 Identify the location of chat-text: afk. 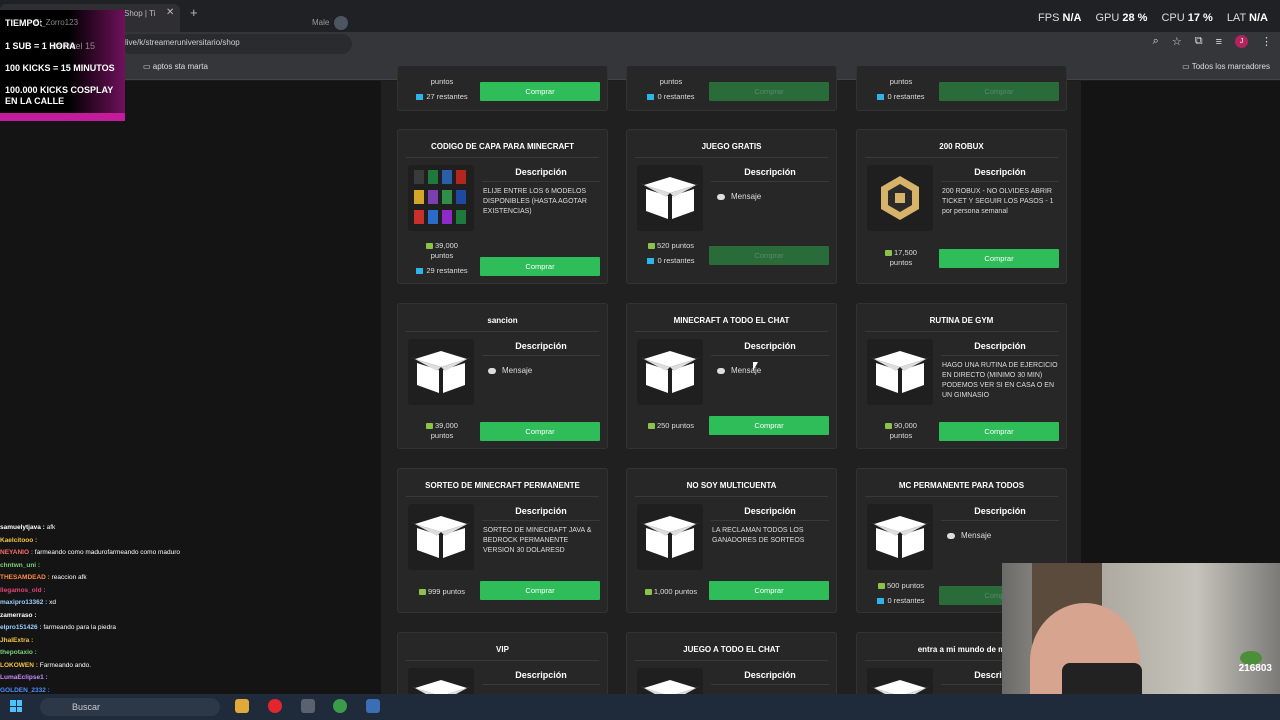
(51, 527).